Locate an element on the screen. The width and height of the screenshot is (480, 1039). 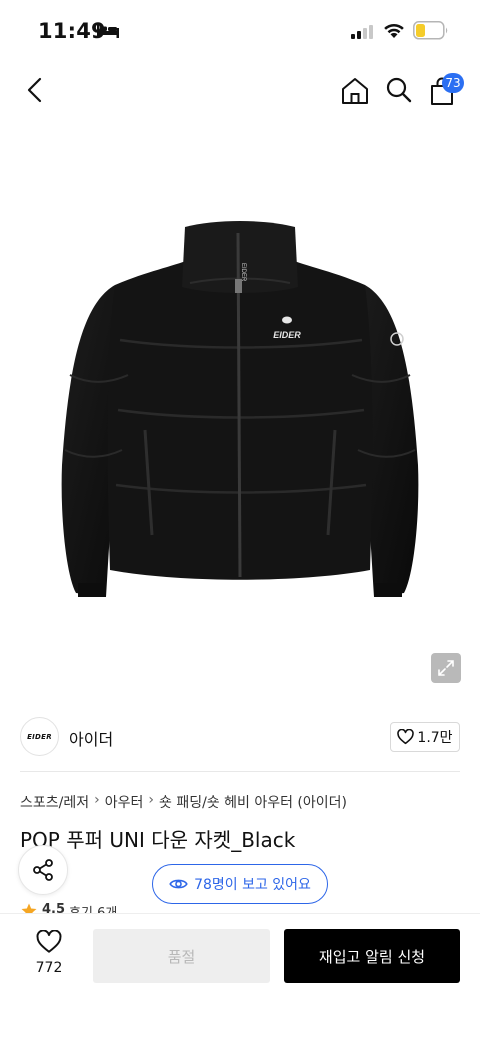
chest-logo: EIDER is located at coordinates (287, 335).